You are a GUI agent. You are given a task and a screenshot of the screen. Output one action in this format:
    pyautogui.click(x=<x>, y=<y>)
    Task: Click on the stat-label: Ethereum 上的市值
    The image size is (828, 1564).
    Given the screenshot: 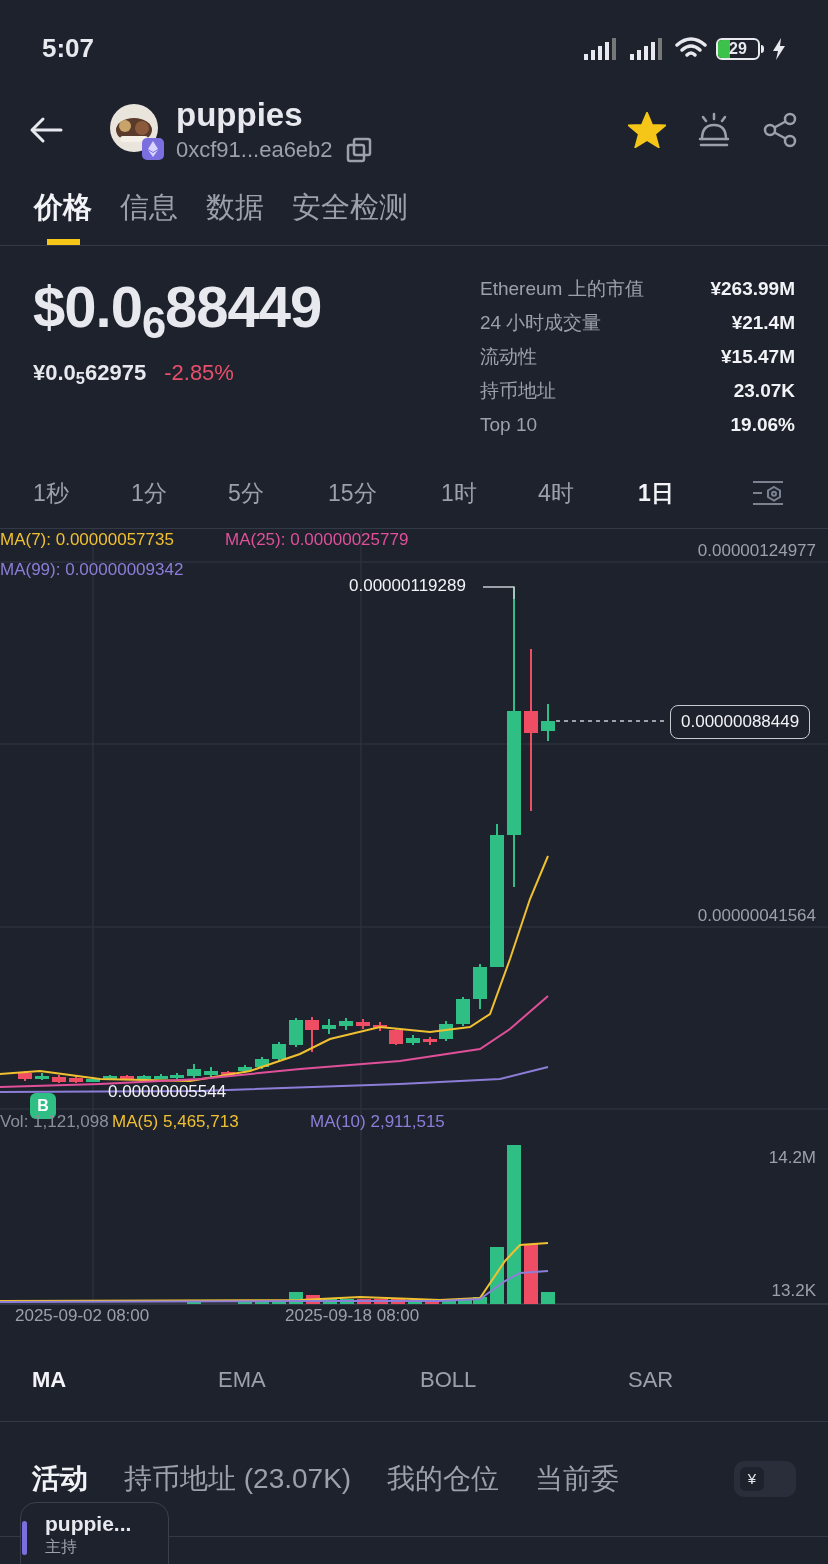 What is the action you would take?
    pyautogui.click(x=562, y=288)
    